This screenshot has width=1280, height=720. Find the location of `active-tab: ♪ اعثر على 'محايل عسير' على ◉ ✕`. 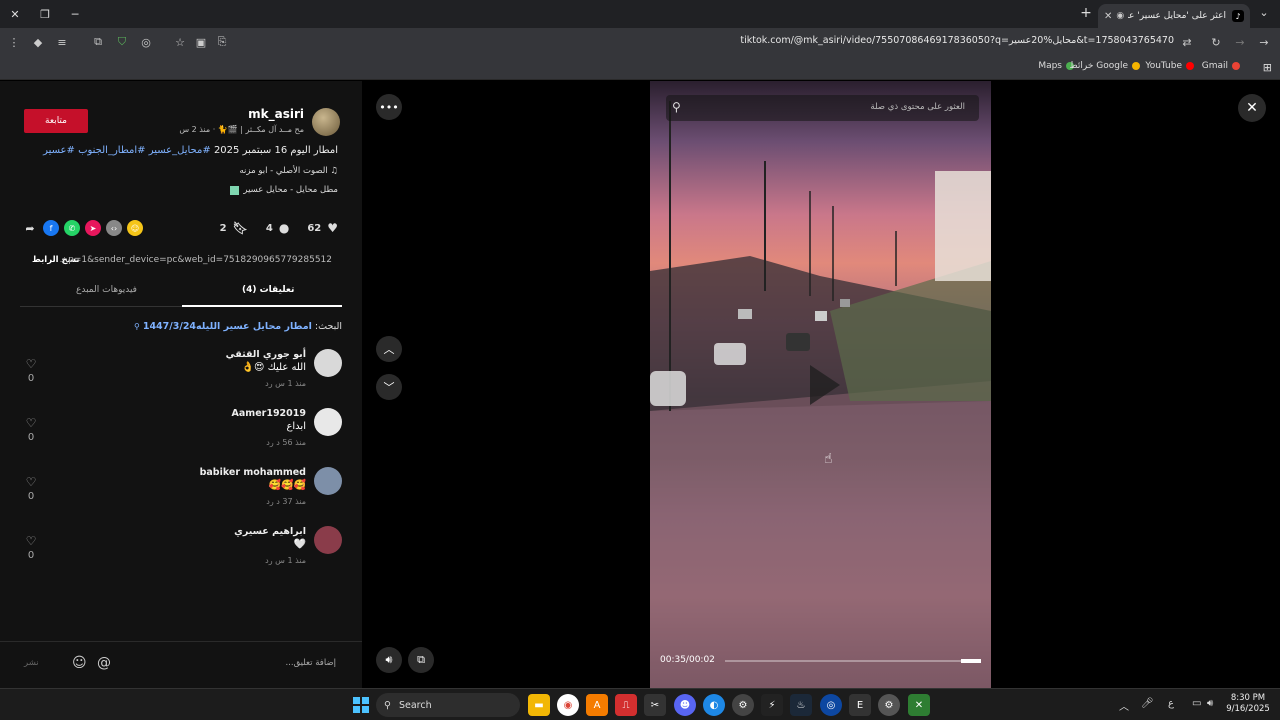

active-tab: ♪ اعثر على 'محايل عسير' على ◉ ✕ is located at coordinates (1174, 16).